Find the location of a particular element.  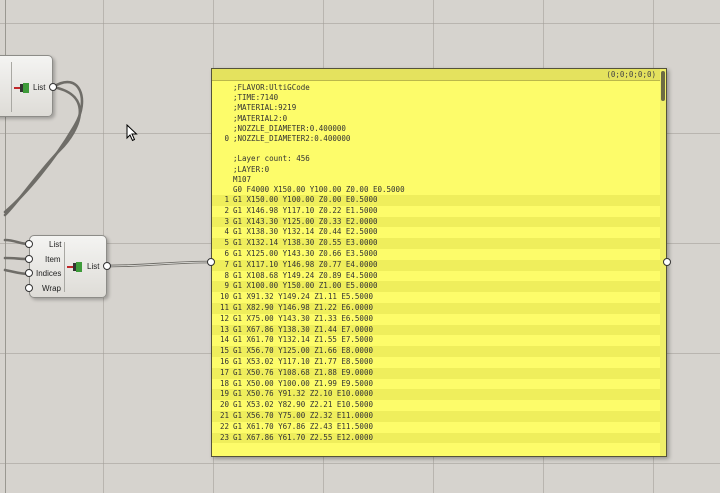

list-item: 22 G1 X61.70 Y67.86 Z2.43 E11.5000 is located at coordinates (439, 427).